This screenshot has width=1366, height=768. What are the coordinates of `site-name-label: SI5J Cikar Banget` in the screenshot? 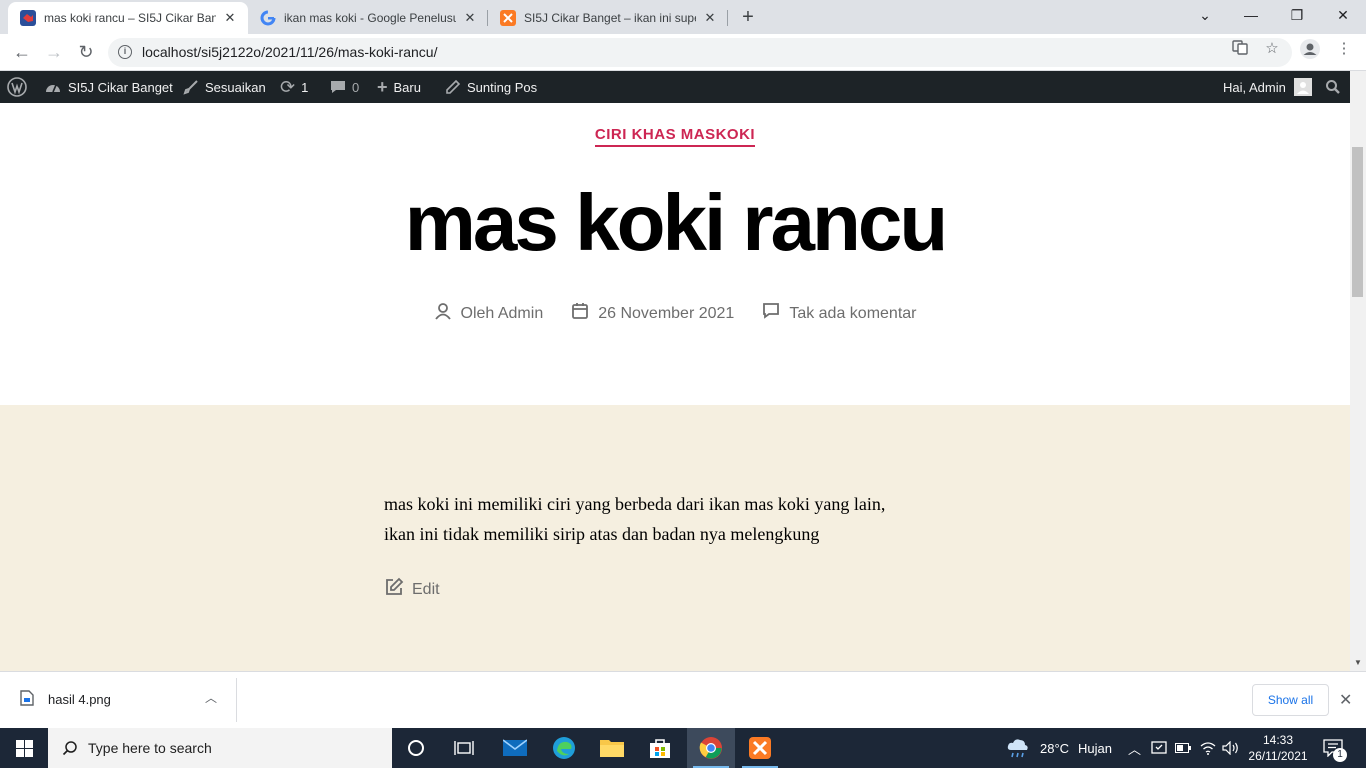 It's located at (120, 87).